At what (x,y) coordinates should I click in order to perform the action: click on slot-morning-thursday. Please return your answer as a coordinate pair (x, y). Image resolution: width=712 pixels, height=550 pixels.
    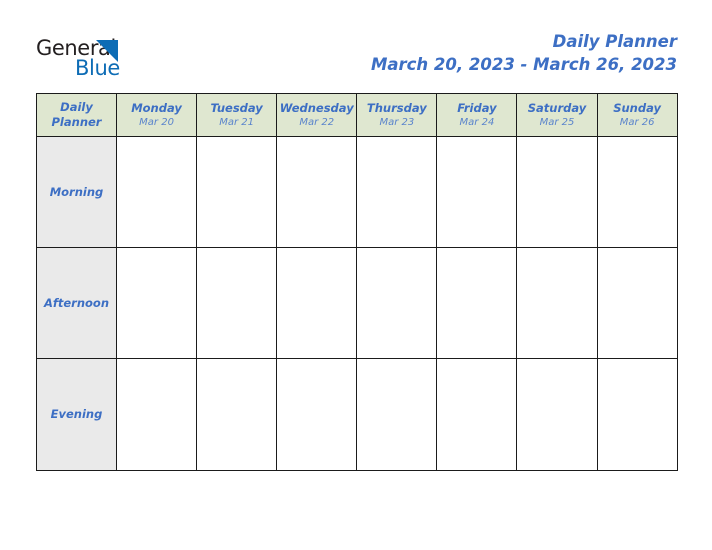
    Looking at the image, I should click on (397, 192).